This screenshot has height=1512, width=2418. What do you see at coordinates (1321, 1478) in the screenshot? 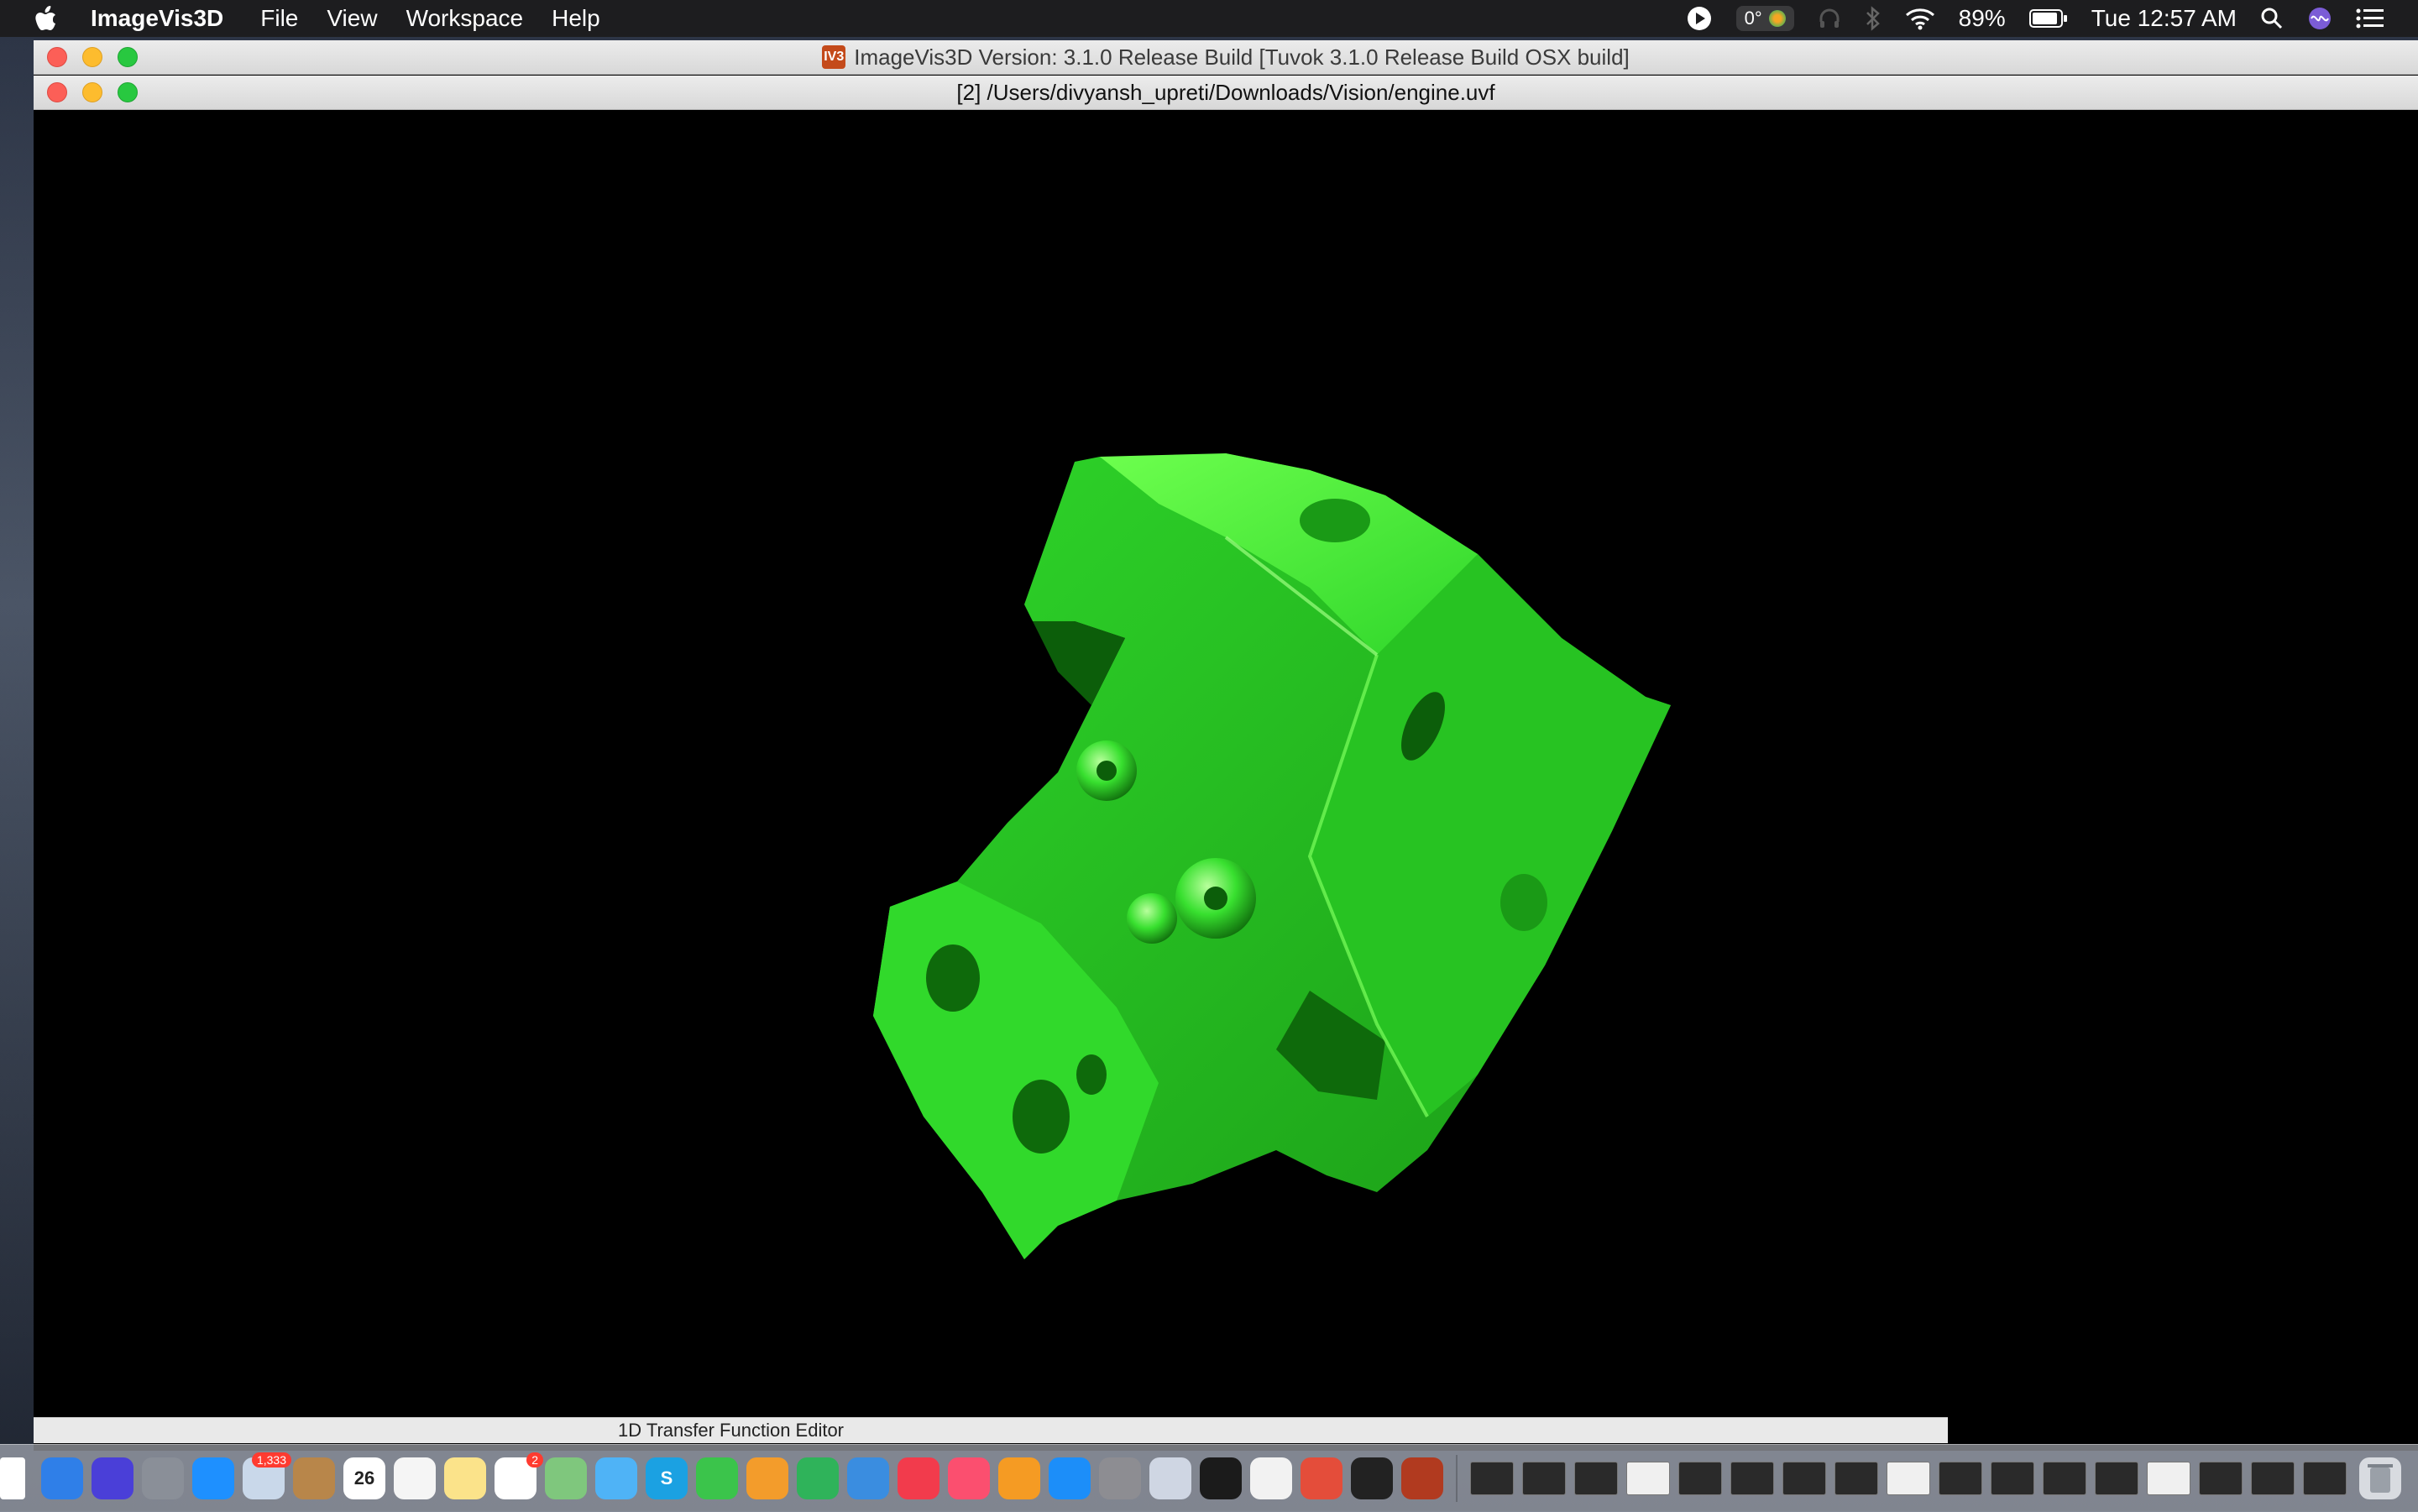
I see `chrome-icon` at bounding box center [1321, 1478].